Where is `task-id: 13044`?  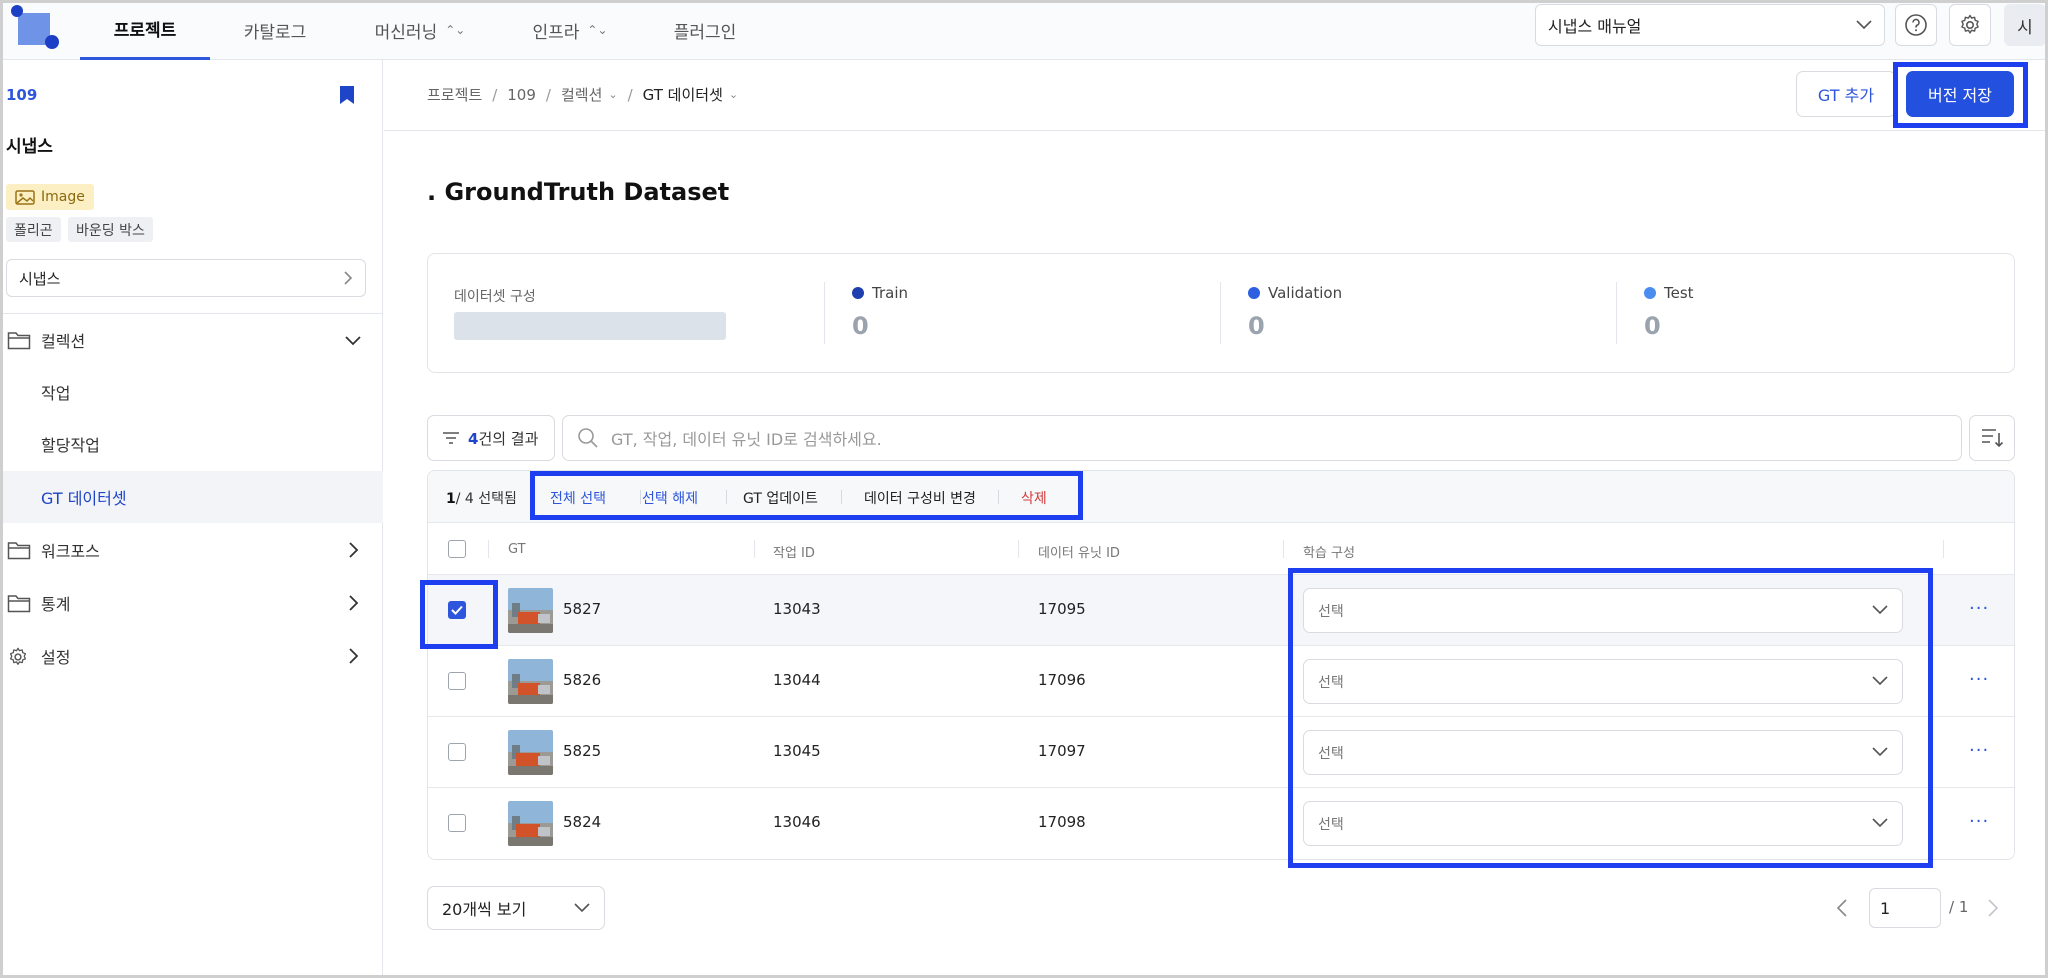
task-id: 13044 is located at coordinates (797, 680).